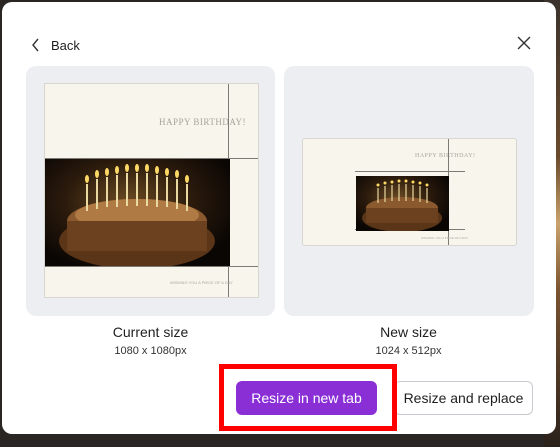  What do you see at coordinates (408, 351) in the screenshot?
I see `new-size-dimensions: 1024 x 512px` at bounding box center [408, 351].